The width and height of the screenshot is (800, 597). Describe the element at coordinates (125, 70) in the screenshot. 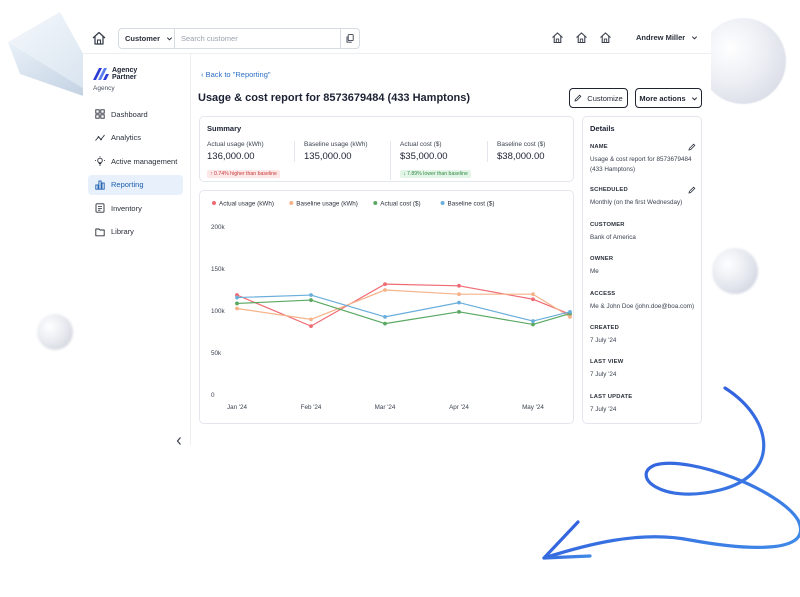

I see `brand-line-1: Agency` at that location.